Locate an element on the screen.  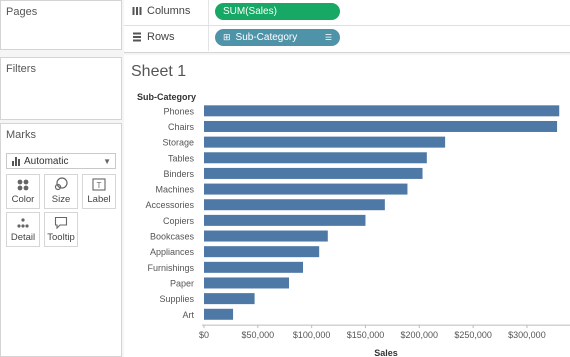
color-button: Color is located at coordinates (23, 191).